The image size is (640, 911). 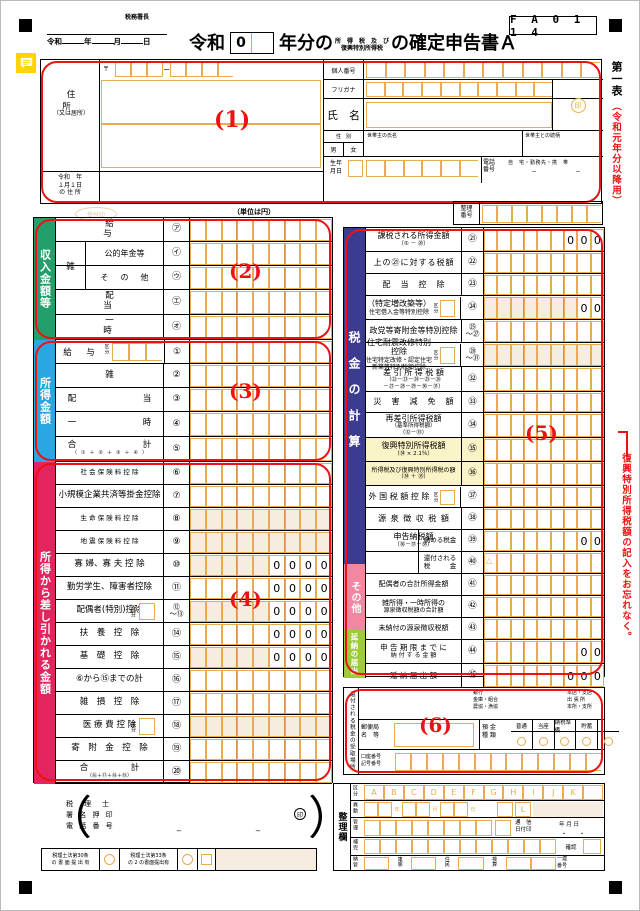 What do you see at coordinates (573, 792) in the screenshot?
I see `seiri-kubun-cell: K` at bounding box center [573, 792].